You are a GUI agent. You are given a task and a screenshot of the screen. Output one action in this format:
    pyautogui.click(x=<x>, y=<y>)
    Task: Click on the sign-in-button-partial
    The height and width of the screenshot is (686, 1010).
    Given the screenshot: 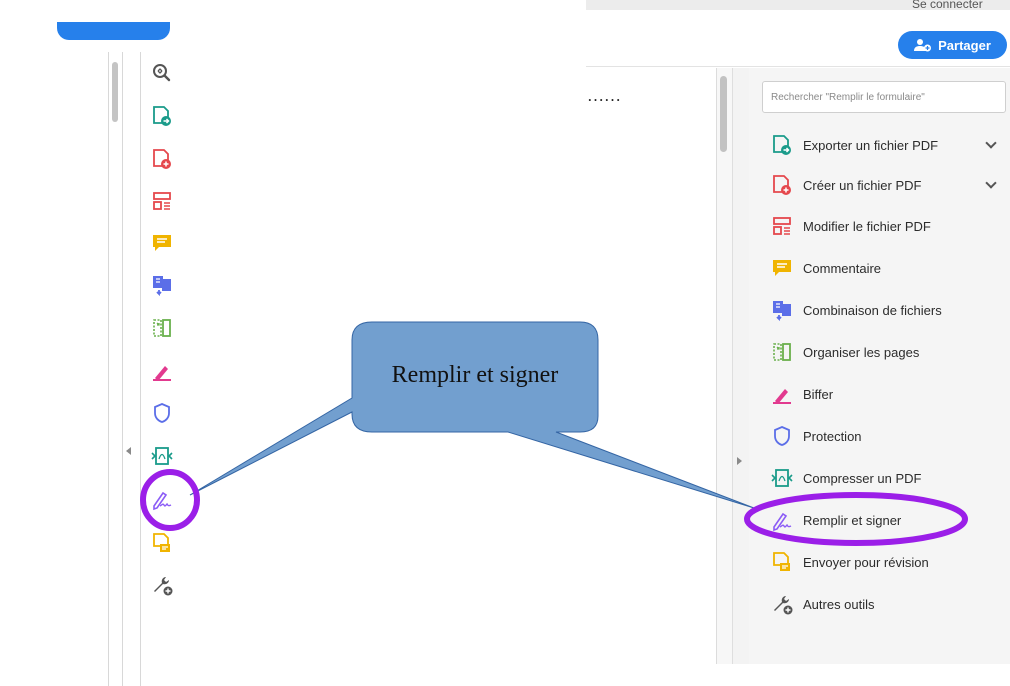 What is the action you would take?
    pyautogui.click(x=113, y=31)
    